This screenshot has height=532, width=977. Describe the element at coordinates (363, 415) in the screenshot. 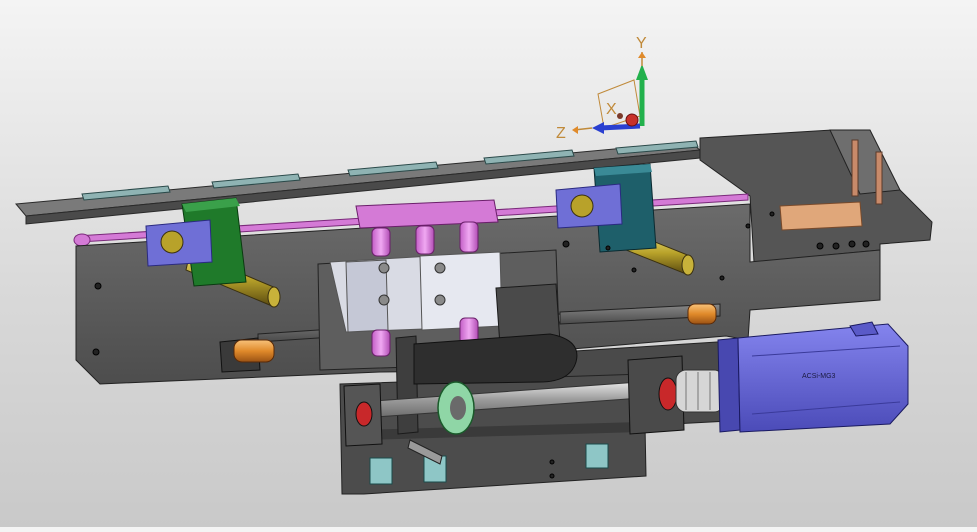

I see `shaft-end-block-left` at that location.